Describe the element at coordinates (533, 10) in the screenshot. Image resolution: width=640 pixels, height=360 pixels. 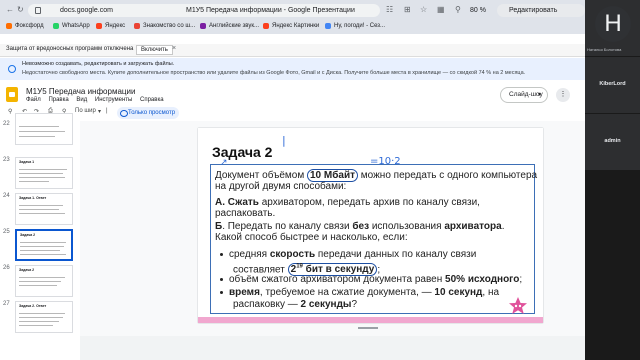
I see `edit-button-label: Редактировать` at that location.